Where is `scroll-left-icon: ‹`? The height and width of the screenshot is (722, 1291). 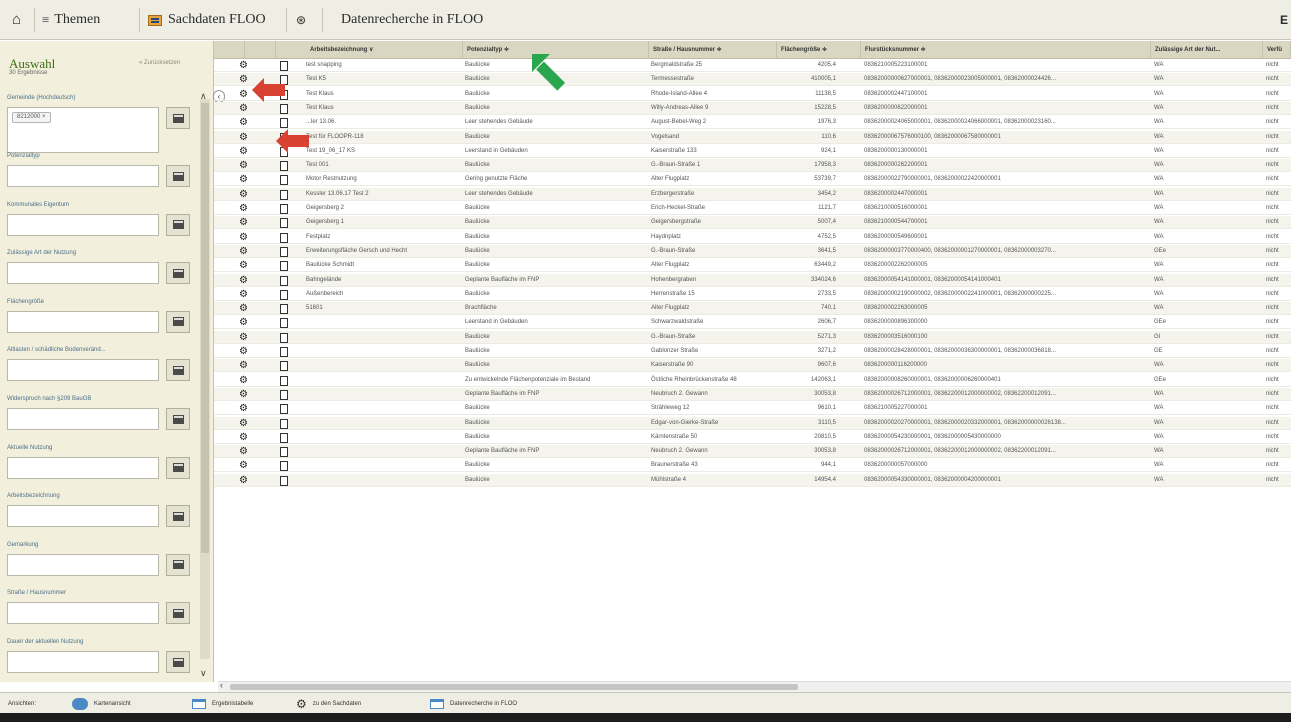
scroll-left-icon: ‹ is located at coordinates (221, 685).